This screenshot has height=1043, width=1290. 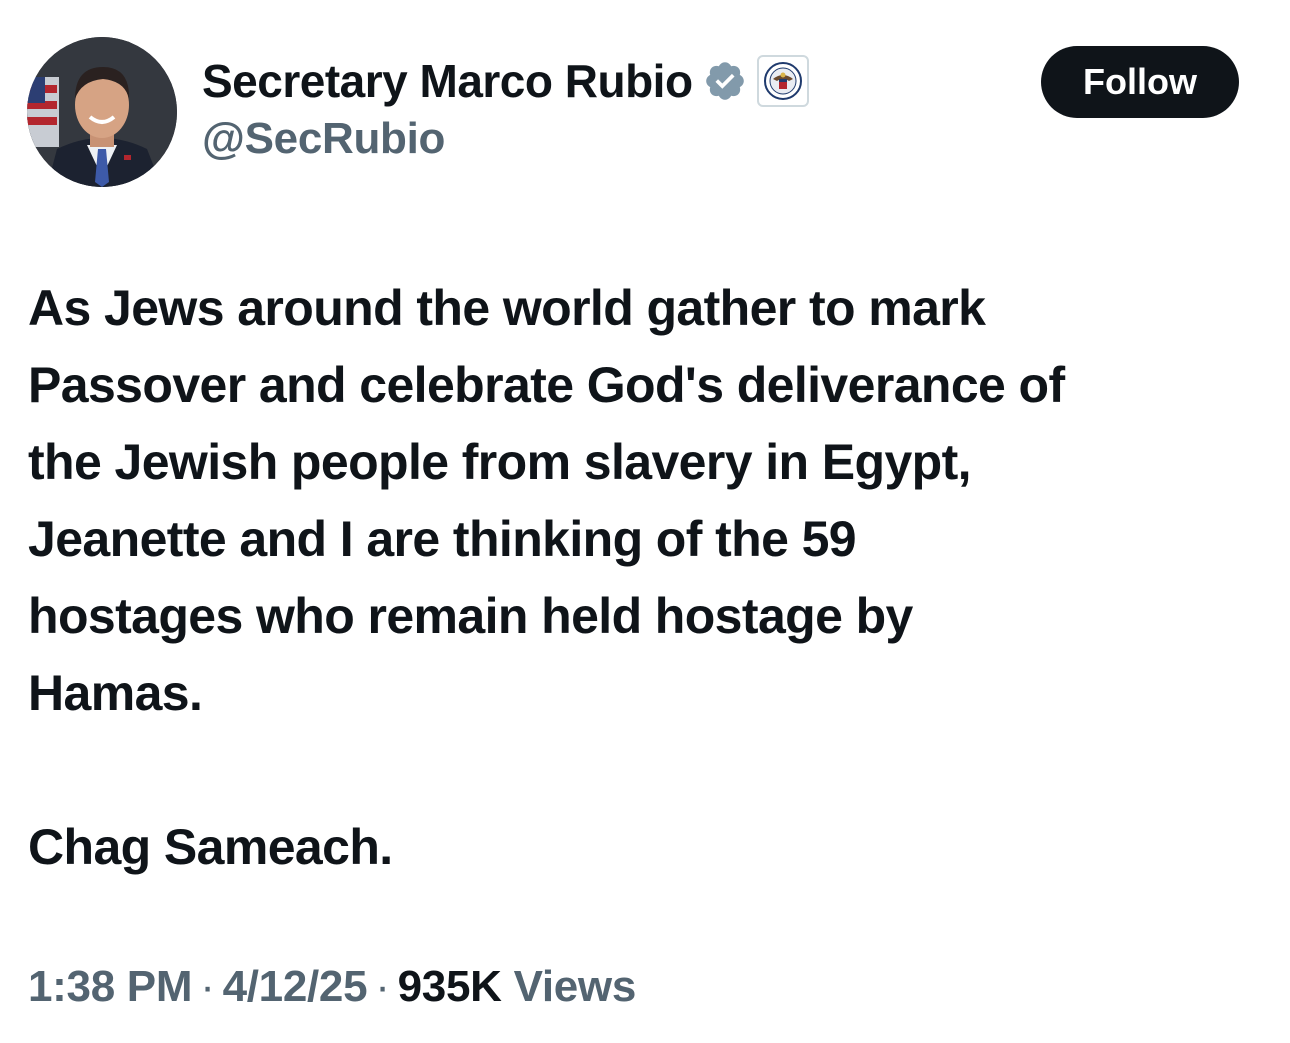 What do you see at coordinates (295, 986) in the screenshot?
I see `timestamp-date: 4/12/25` at bounding box center [295, 986].